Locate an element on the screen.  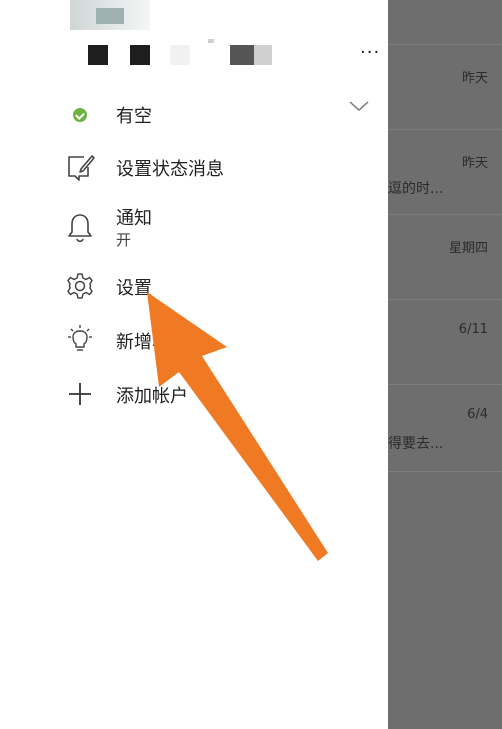
set-status-message-button: 设置状态消息 is located at coordinates (220, 167).